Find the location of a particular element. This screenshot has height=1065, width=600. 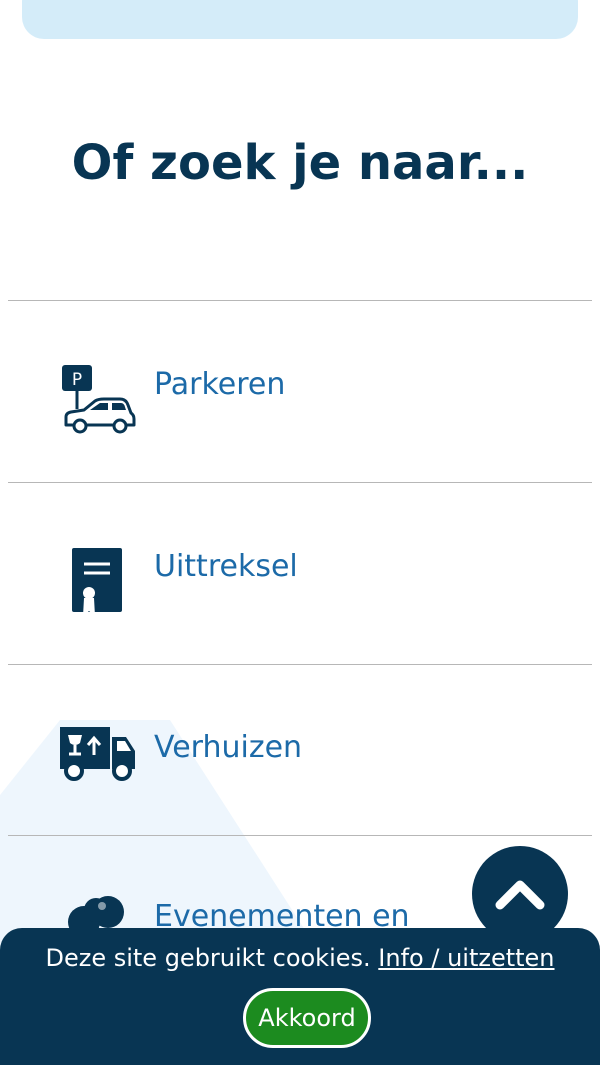

svg-text: P is located at coordinates (77, 380).